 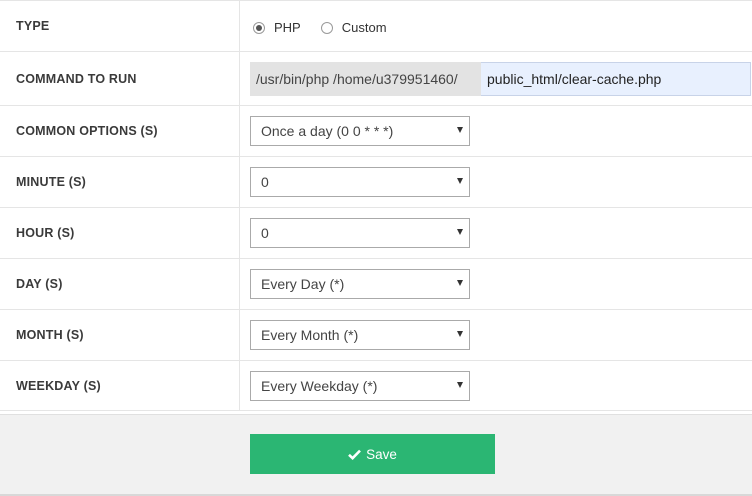 What do you see at coordinates (120, 233) in the screenshot?
I see `hour-label: HOUR (S)` at bounding box center [120, 233].